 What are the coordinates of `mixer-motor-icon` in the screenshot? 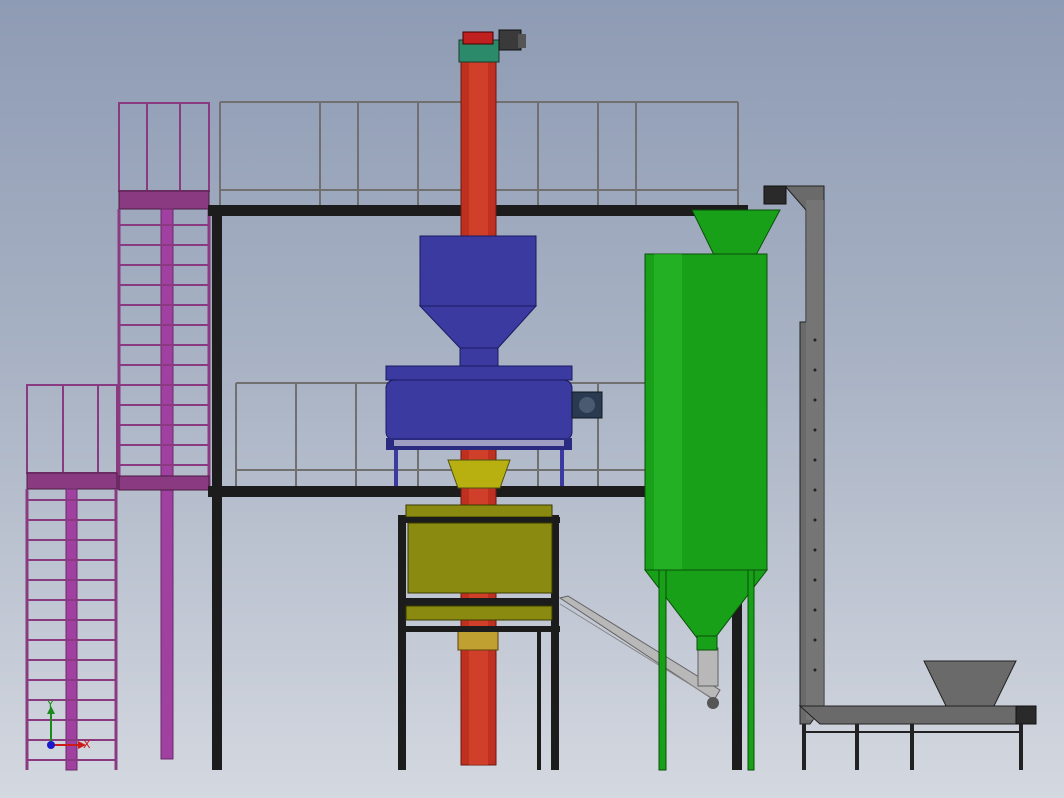 It's located at (587, 405).